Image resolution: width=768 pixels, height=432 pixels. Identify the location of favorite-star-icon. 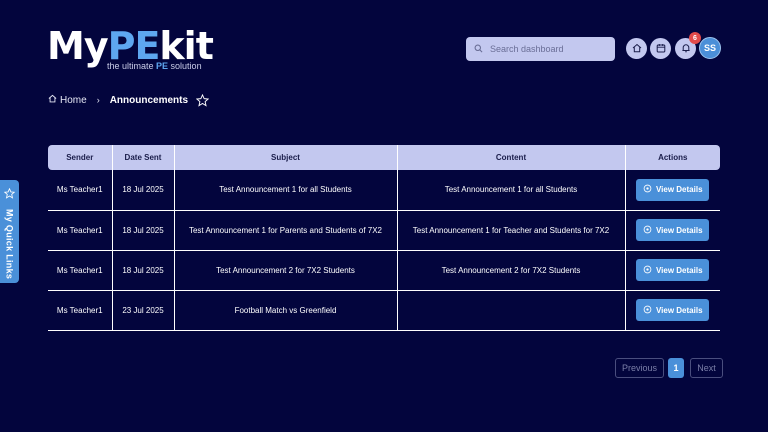
(203, 100).